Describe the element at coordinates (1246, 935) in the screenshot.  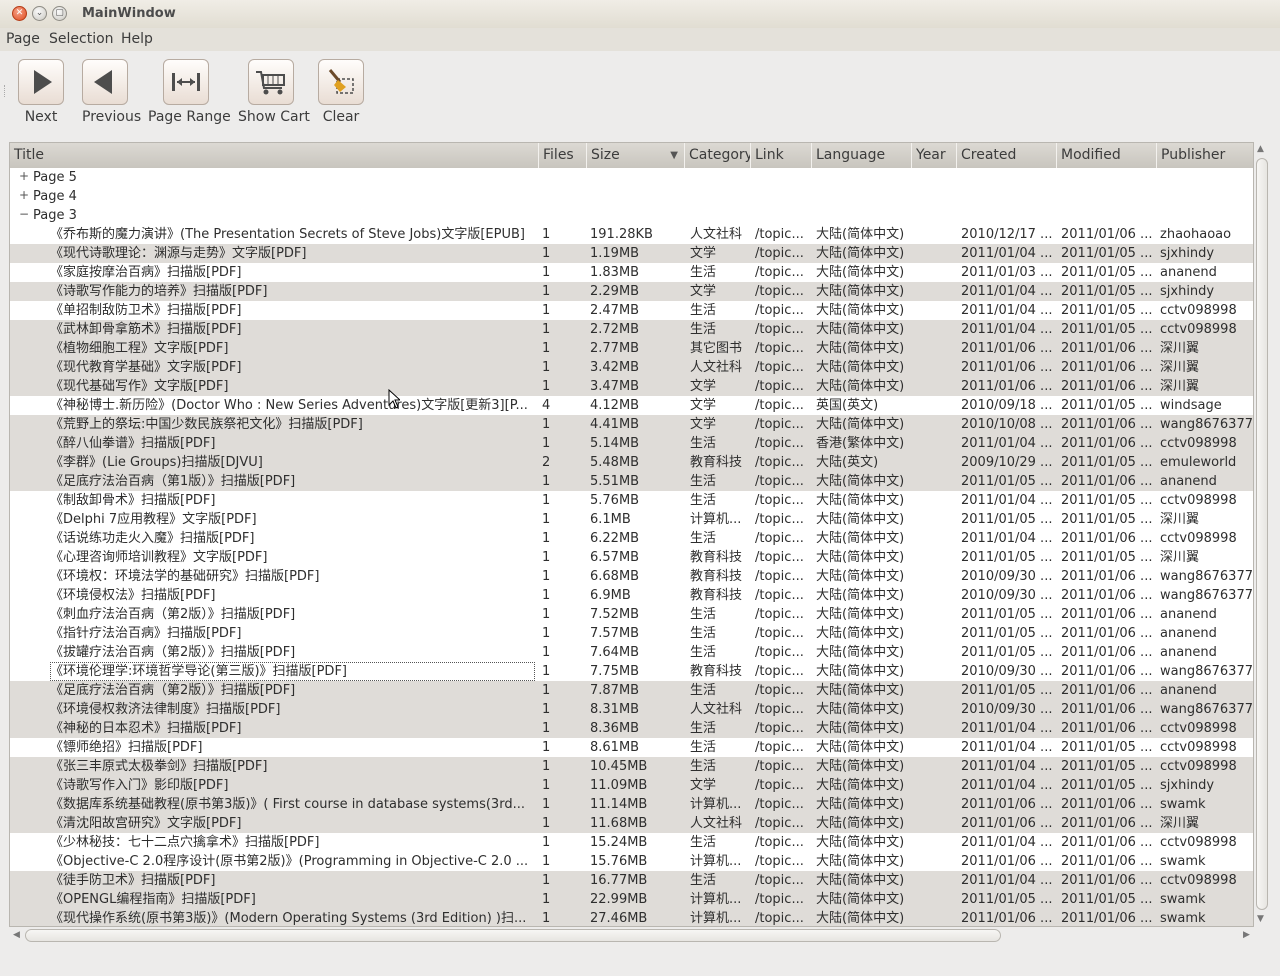
I see `scroll-right-icon: ▶` at that location.